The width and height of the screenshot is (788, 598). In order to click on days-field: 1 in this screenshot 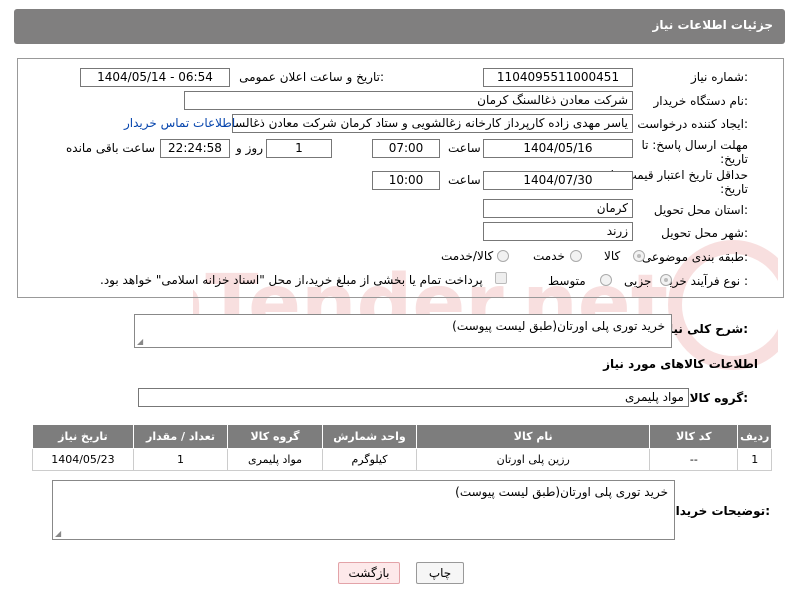, I will do `click(299, 148)`.